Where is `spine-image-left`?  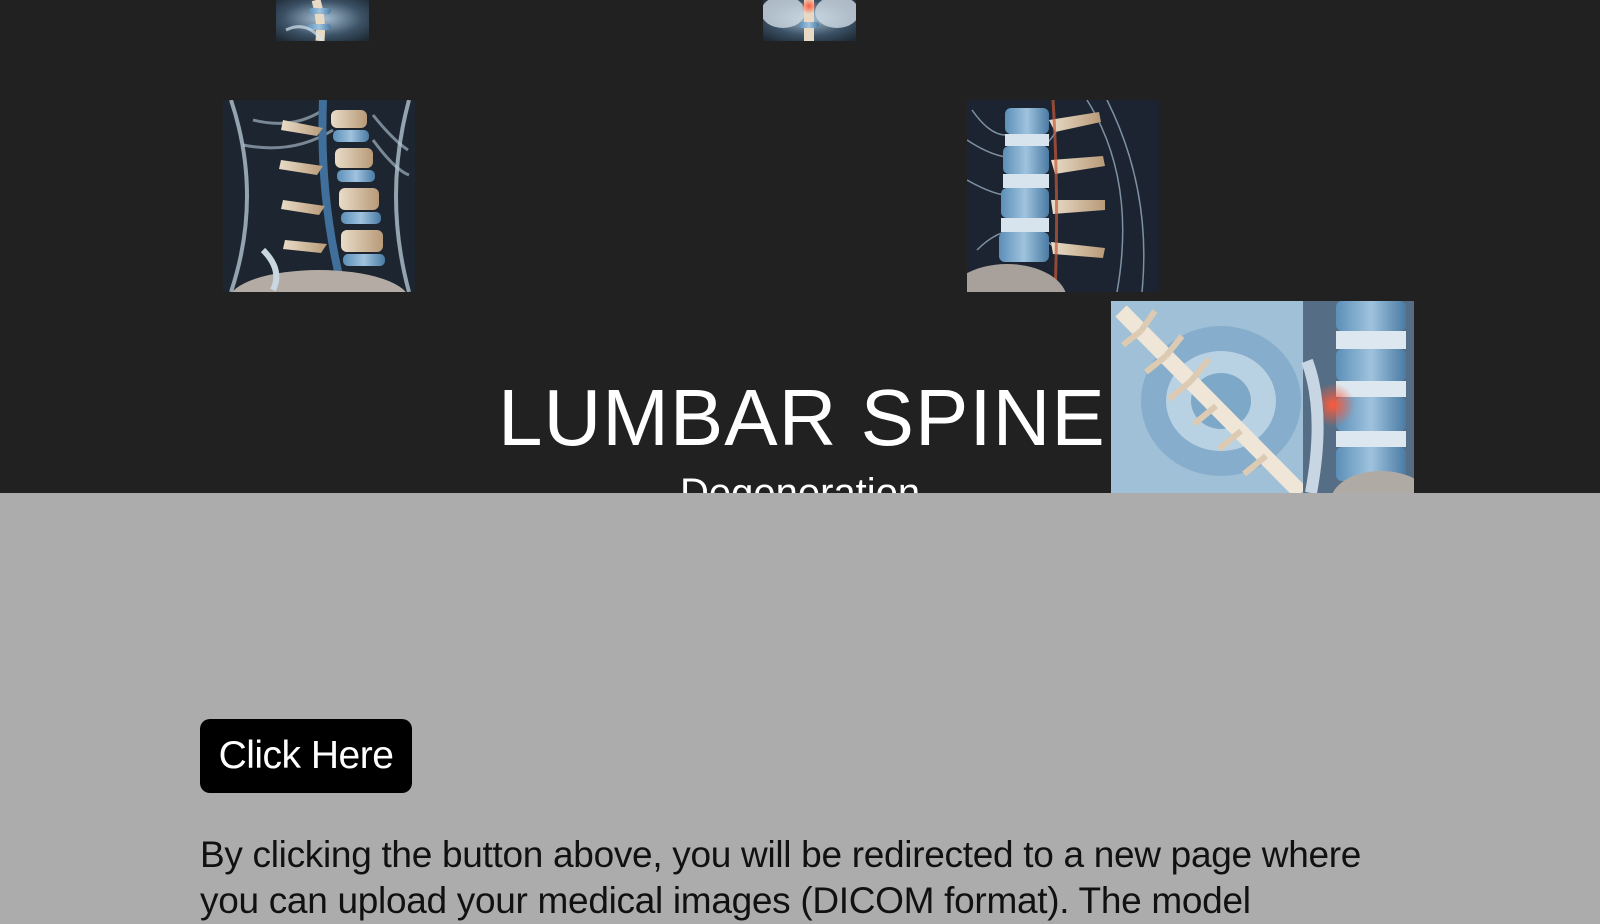
spine-image-left is located at coordinates (319, 196).